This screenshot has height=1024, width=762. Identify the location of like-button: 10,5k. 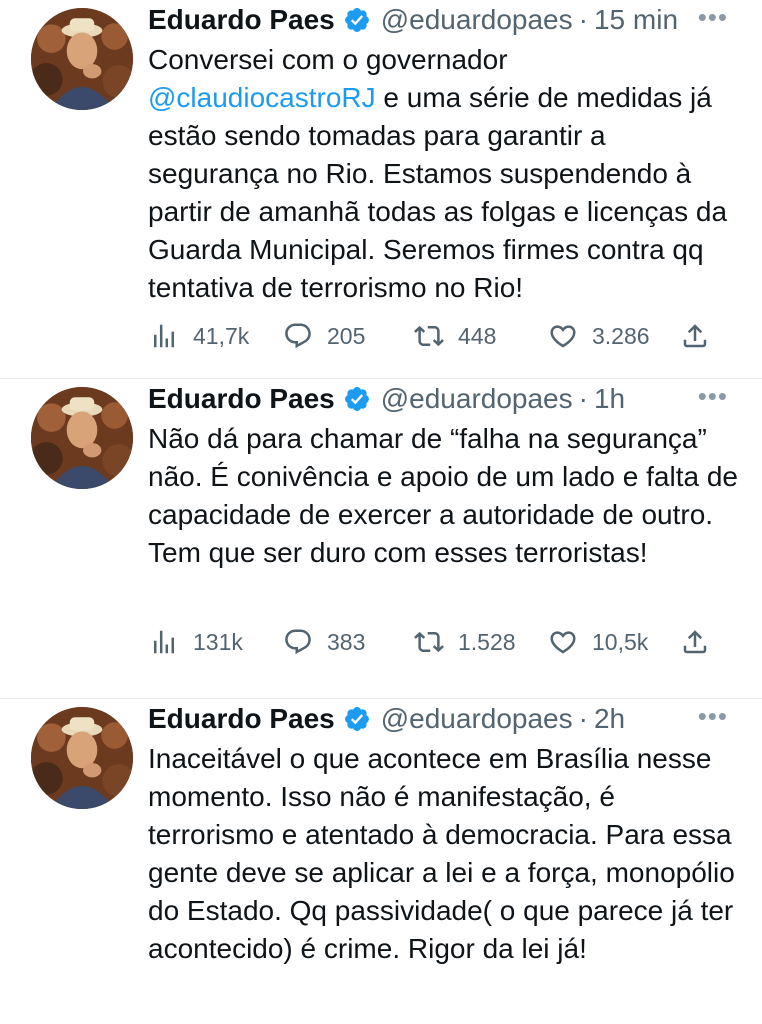
(598, 642).